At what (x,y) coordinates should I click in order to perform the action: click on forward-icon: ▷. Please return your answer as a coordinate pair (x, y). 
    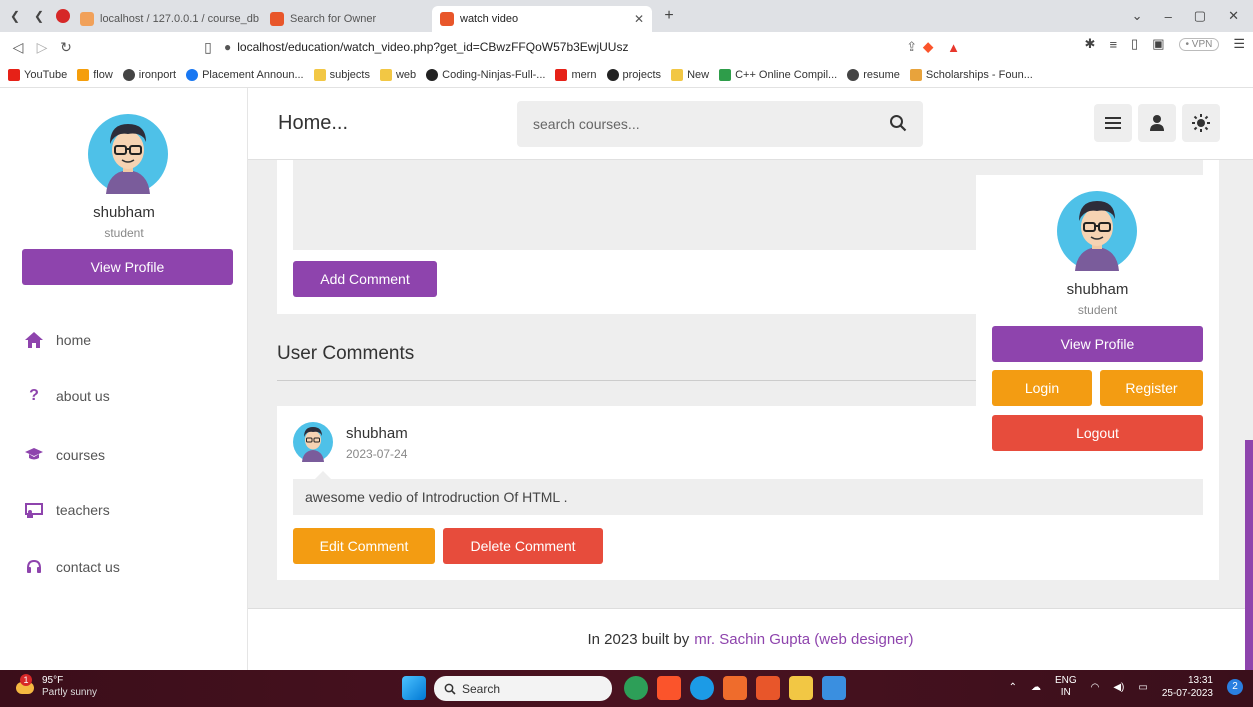
    Looking at the image, I should click on (42, 47).